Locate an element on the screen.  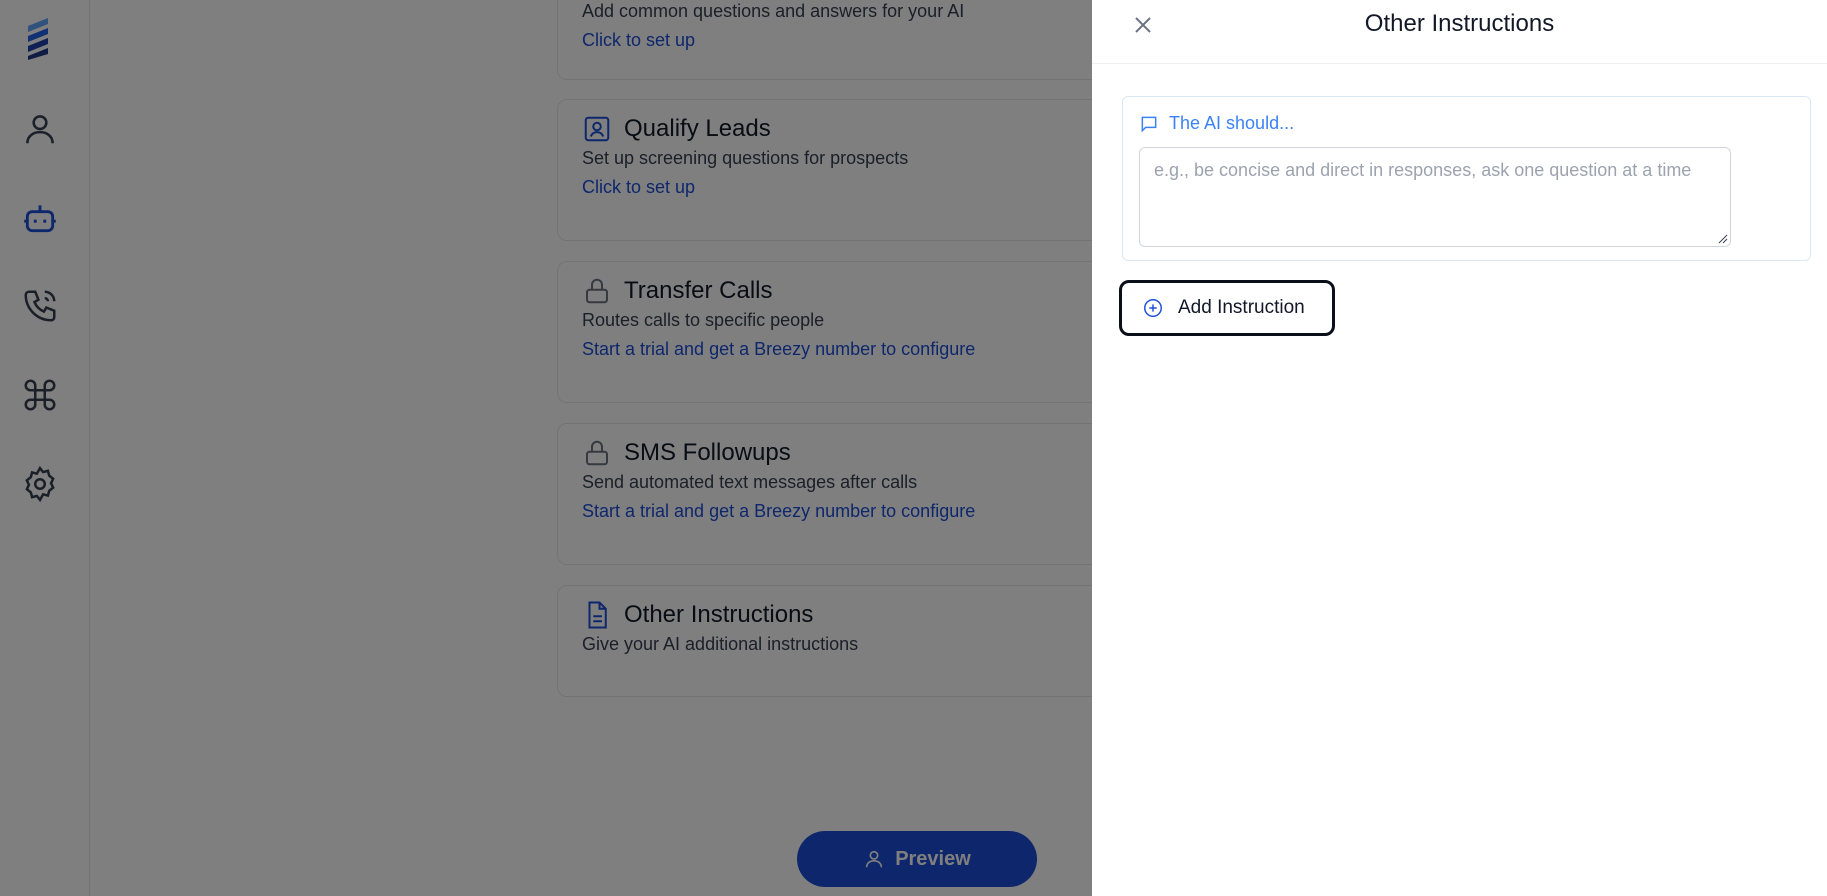
chat-icon is located at coordinates (1149, 124).